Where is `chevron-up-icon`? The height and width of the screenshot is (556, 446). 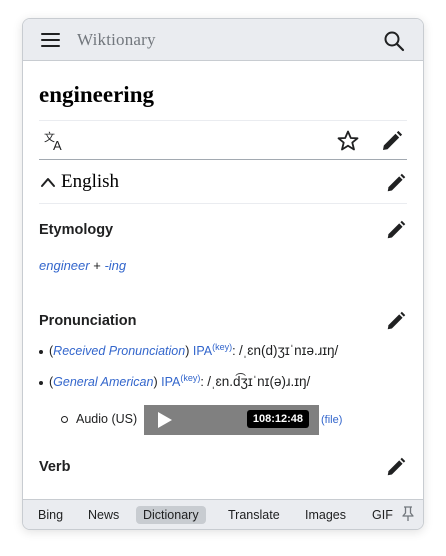 chevron-up-icon is located at coordinates (48, 182).